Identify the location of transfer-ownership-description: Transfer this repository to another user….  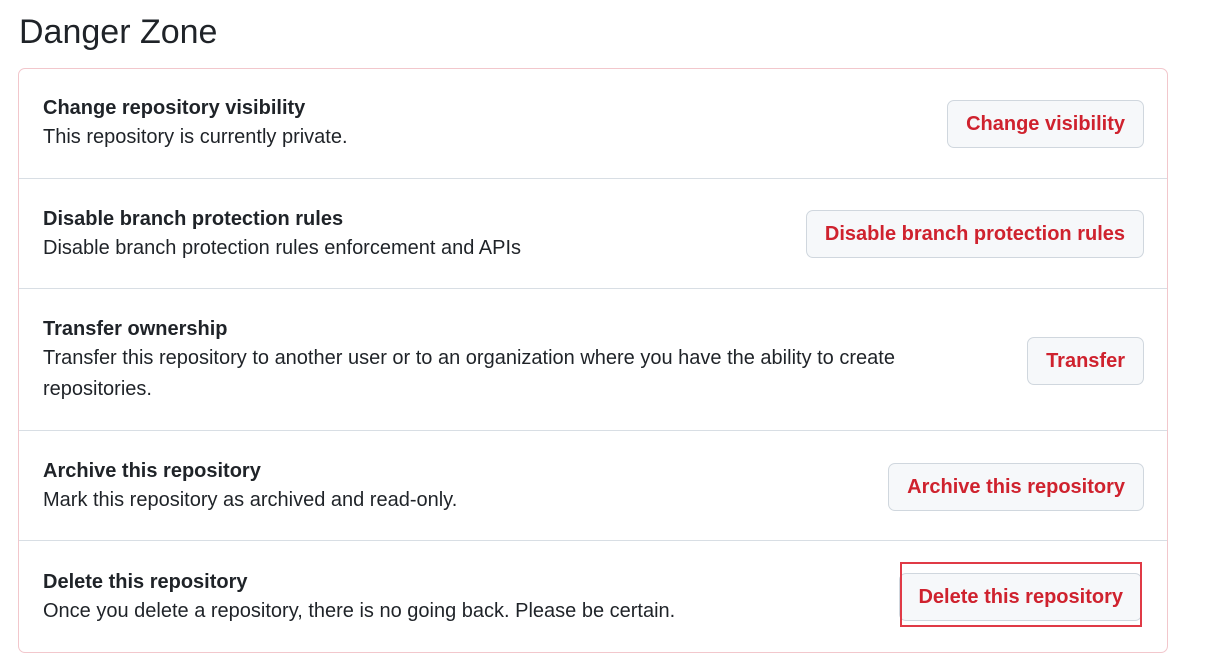
(469, 373).